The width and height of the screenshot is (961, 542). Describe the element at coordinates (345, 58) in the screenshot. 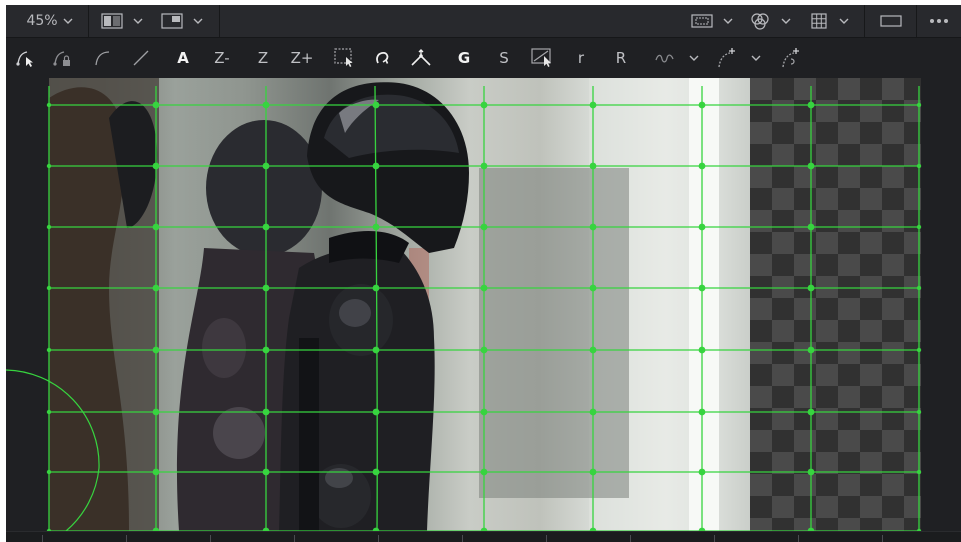

I see `marquee-select-icon` at that location.